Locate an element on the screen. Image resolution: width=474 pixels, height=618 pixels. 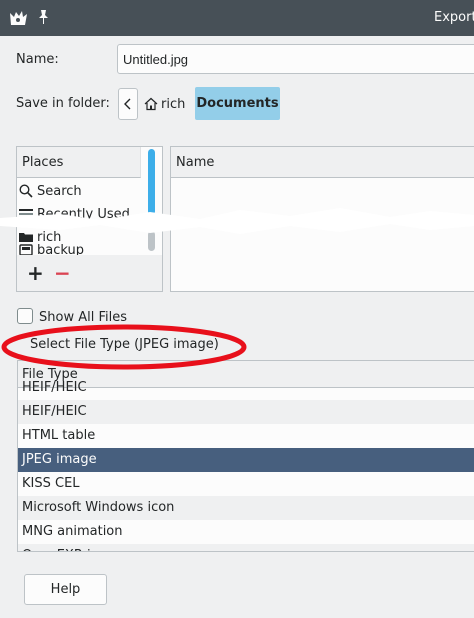
window-title: Export is located at coordinates (454, 17).